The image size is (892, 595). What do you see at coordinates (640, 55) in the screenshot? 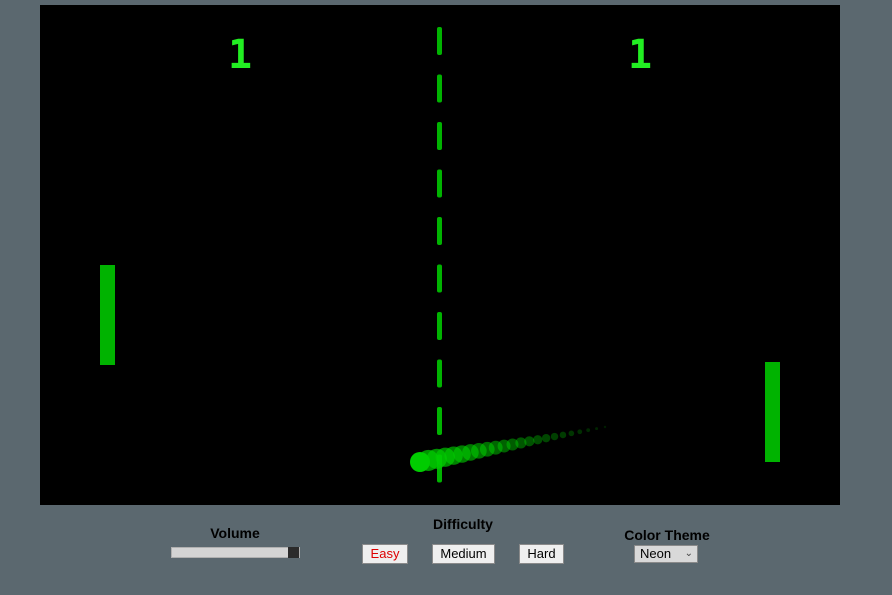
I see `right-score: 1` at bounding box center [640, 55].